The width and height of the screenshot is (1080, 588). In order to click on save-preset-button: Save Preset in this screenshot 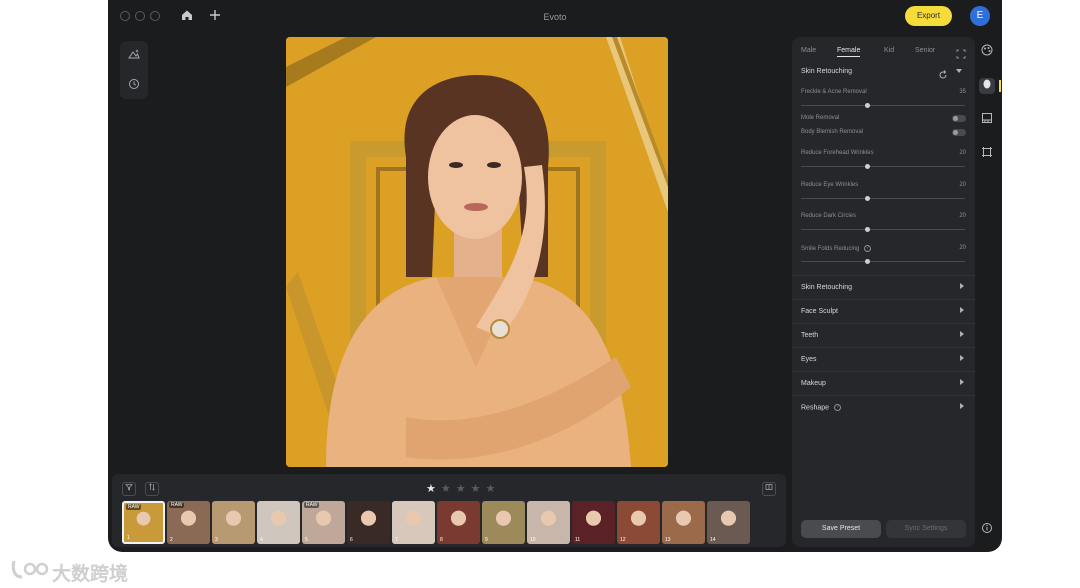, I will do `click(841, 529)`.